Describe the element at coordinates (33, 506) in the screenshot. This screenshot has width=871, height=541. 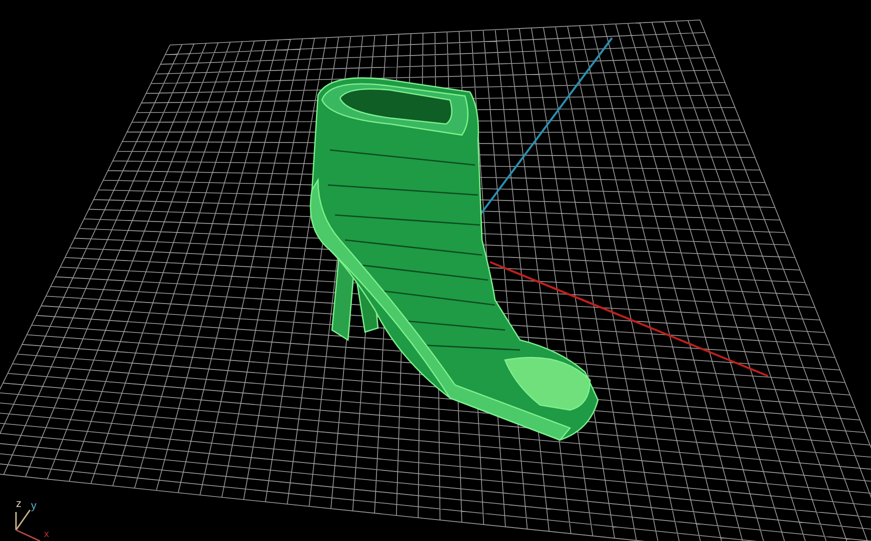
I see `y-axis-label: y` at that location.